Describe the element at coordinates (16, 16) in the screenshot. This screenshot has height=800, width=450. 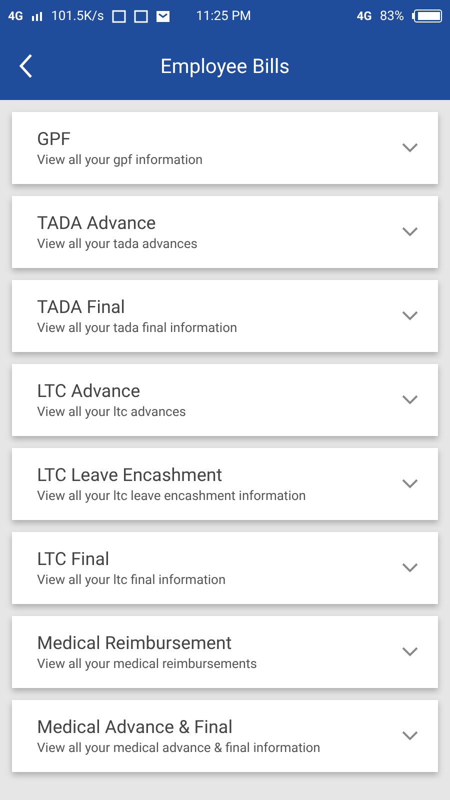
I see `network-label: 4G` at that location.